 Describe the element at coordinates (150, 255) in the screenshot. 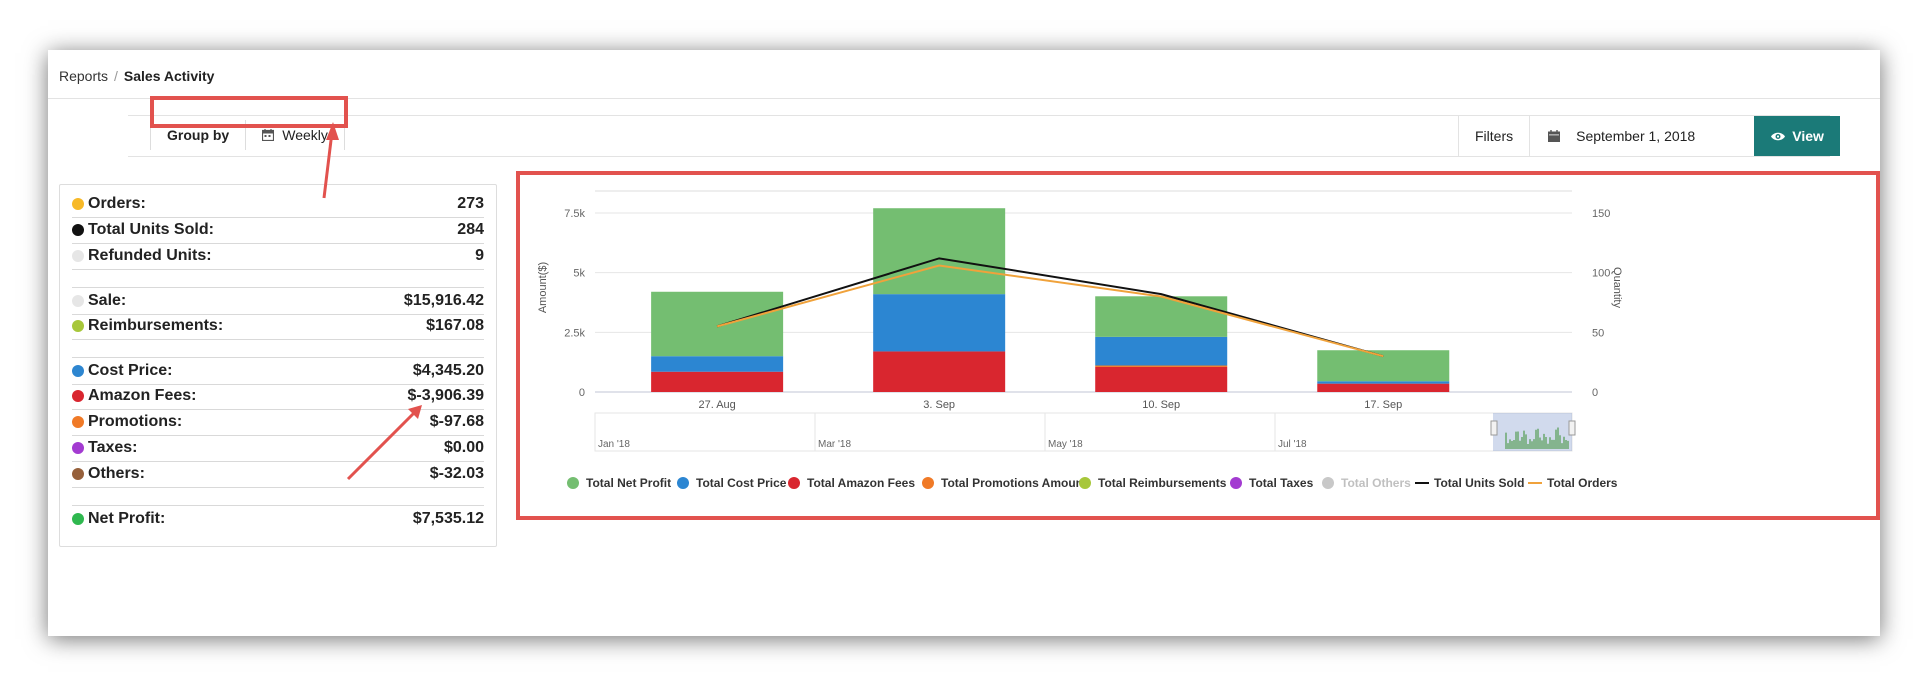

I see `summary-label: Refunded Units:` at that location.